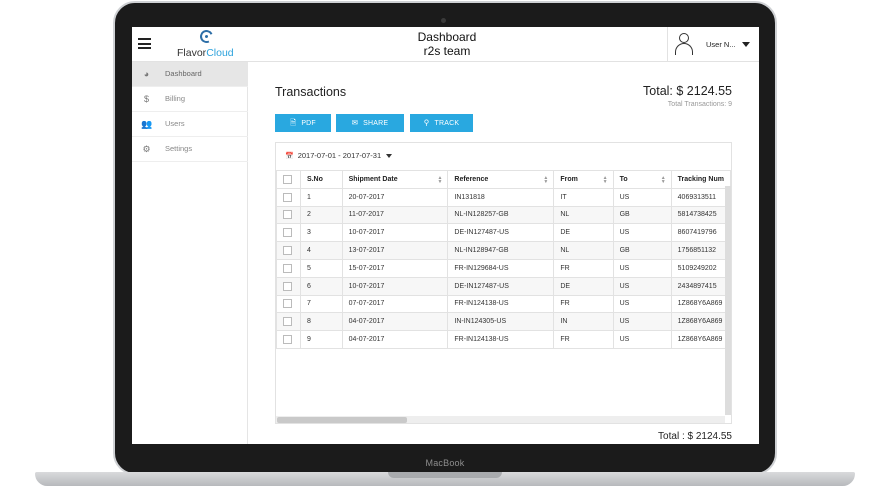 The width and height of the screenshot is (890, 500). Describe the element at coordinates (700, 286) in the screenshot. I see `cell-tracking: 2434897415` at that location.